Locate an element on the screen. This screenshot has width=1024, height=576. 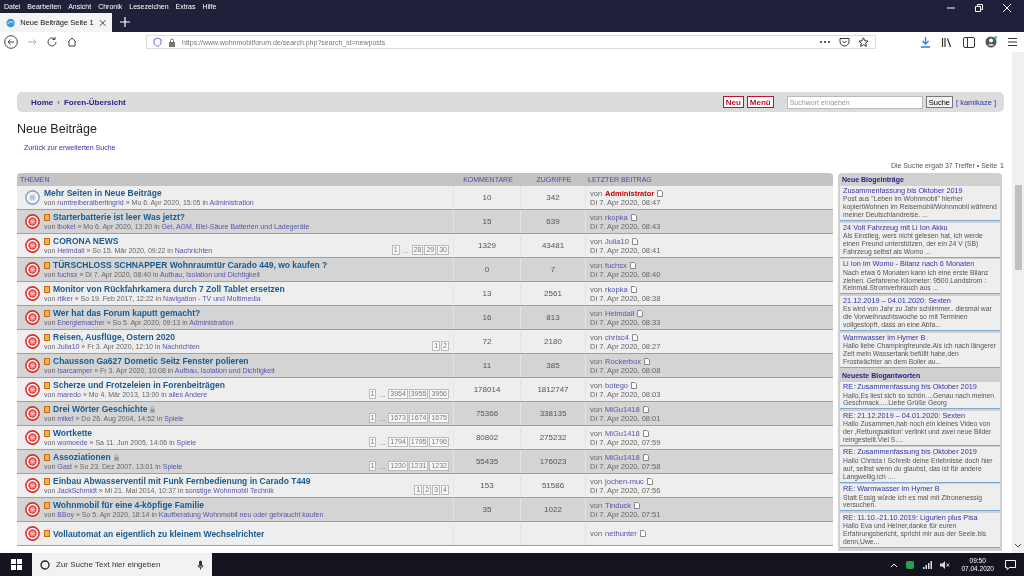
view-count: 2180 is located at coordinates (553, 341).